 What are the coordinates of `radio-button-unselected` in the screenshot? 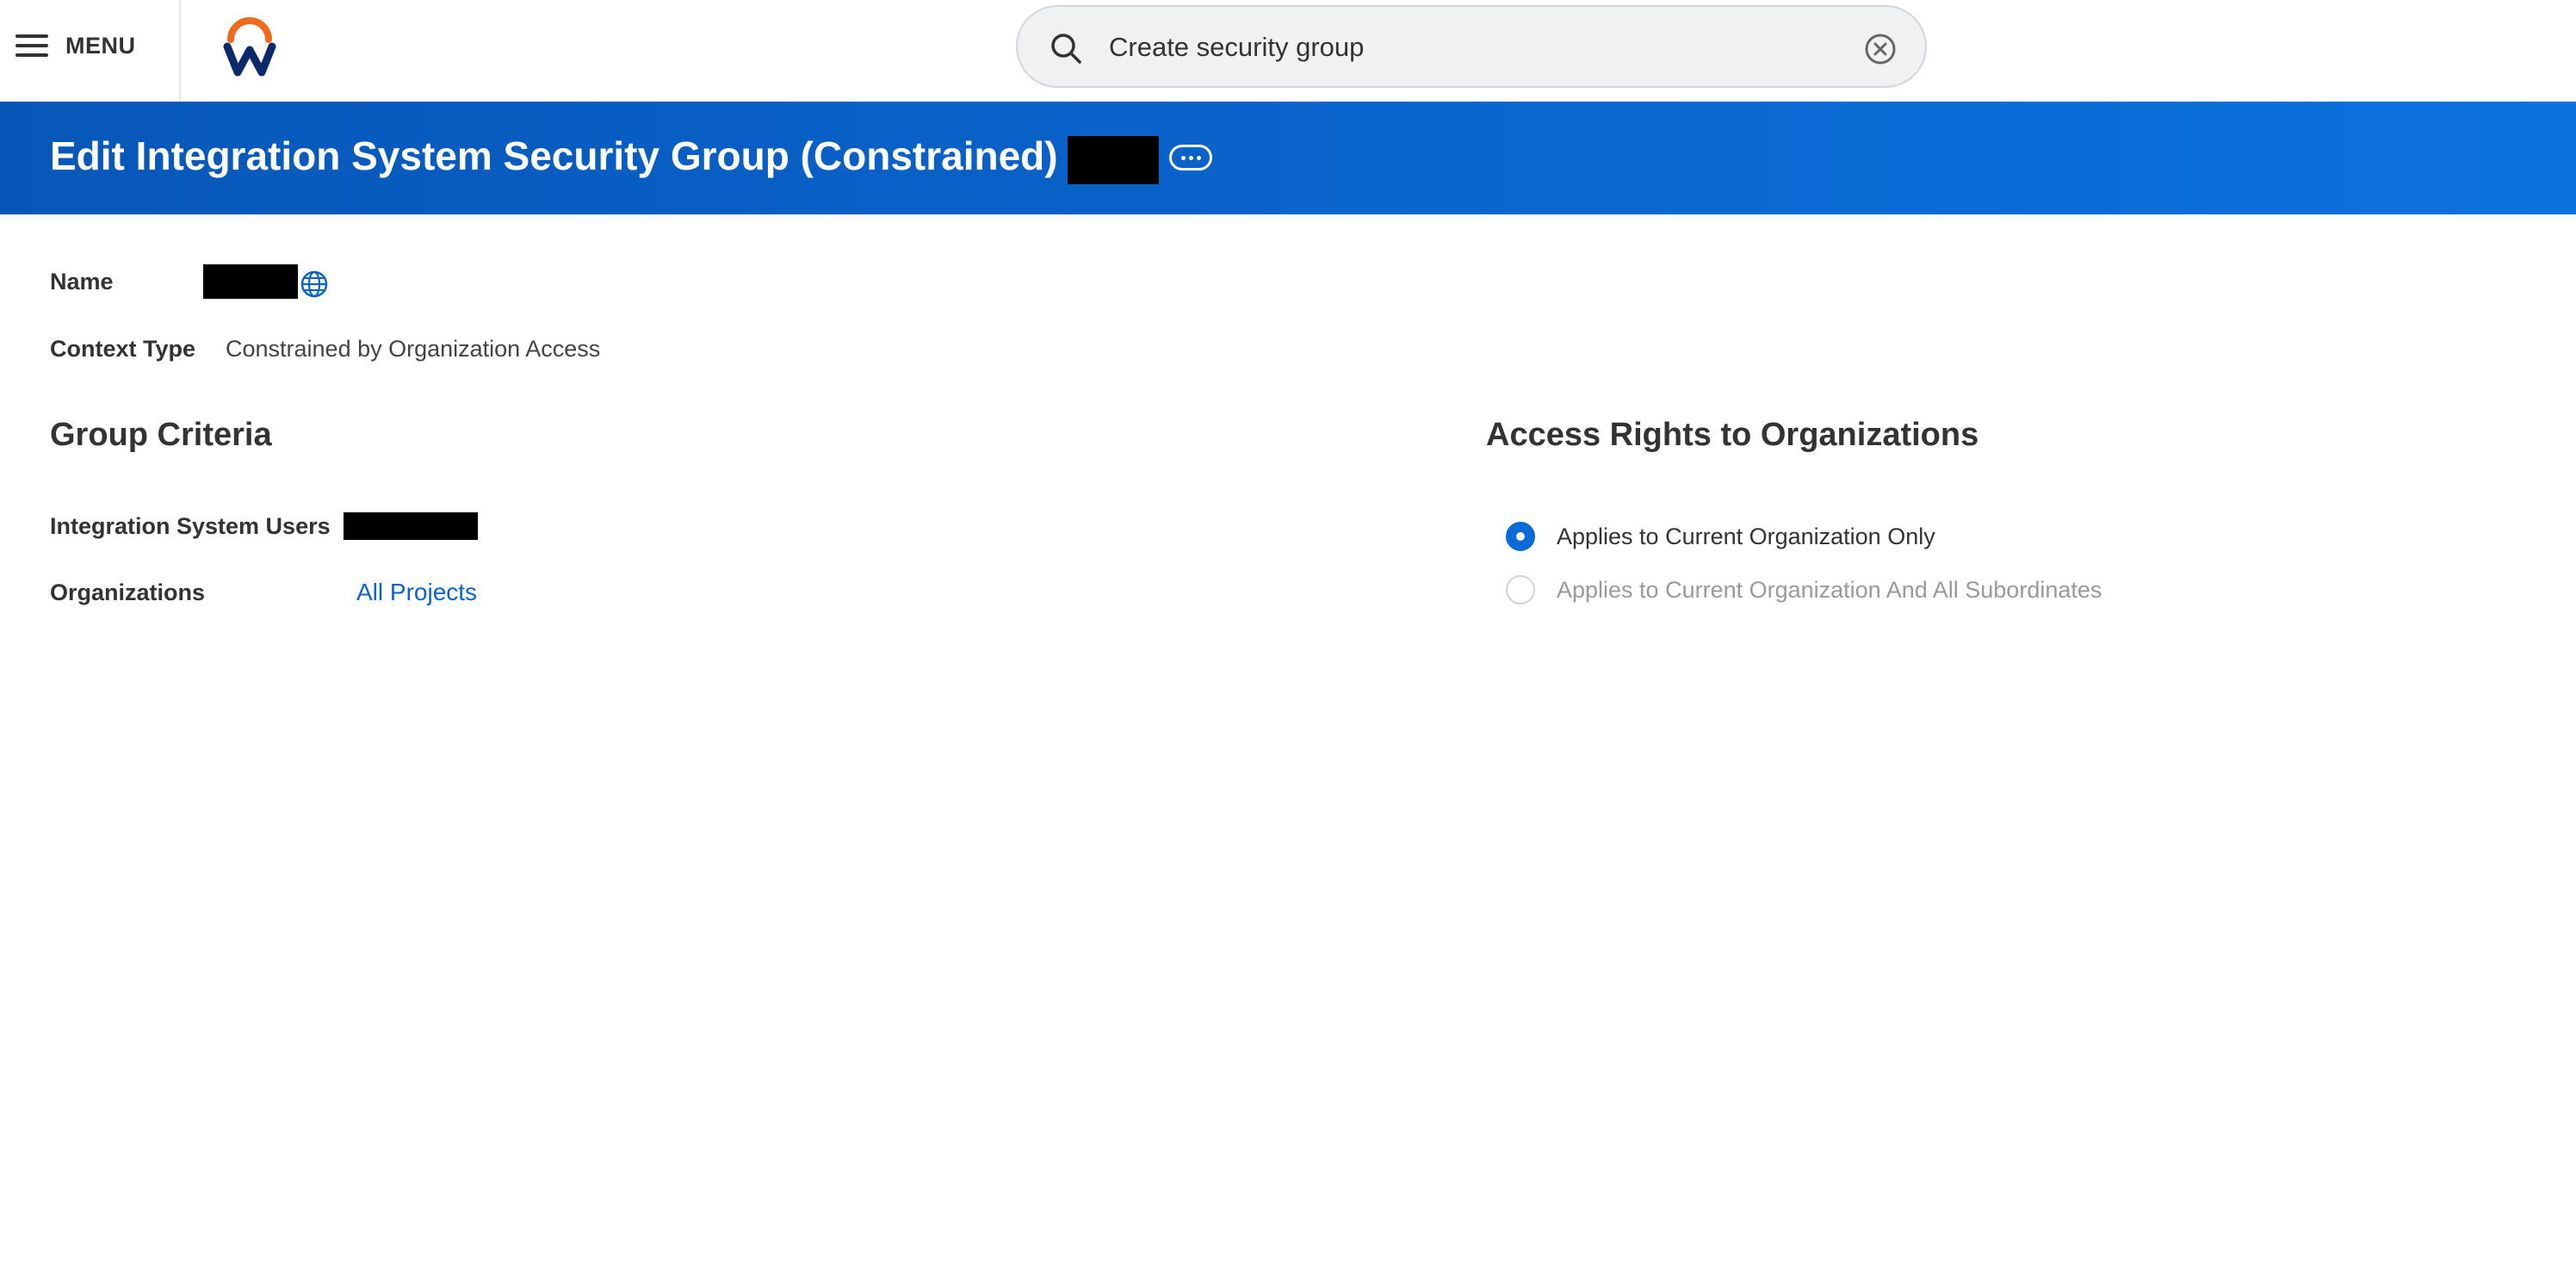 It's located at (1520, 589).